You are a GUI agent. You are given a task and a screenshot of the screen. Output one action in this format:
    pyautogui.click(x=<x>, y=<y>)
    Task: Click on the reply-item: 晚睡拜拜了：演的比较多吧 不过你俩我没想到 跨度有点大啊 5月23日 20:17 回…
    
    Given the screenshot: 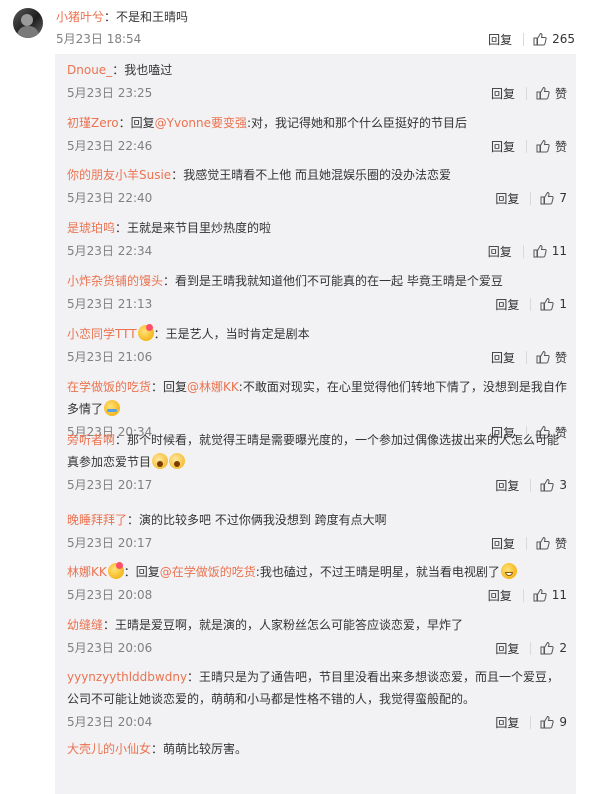 What is the action you would take?
    pyautogui.click(x=317, y=530)
    